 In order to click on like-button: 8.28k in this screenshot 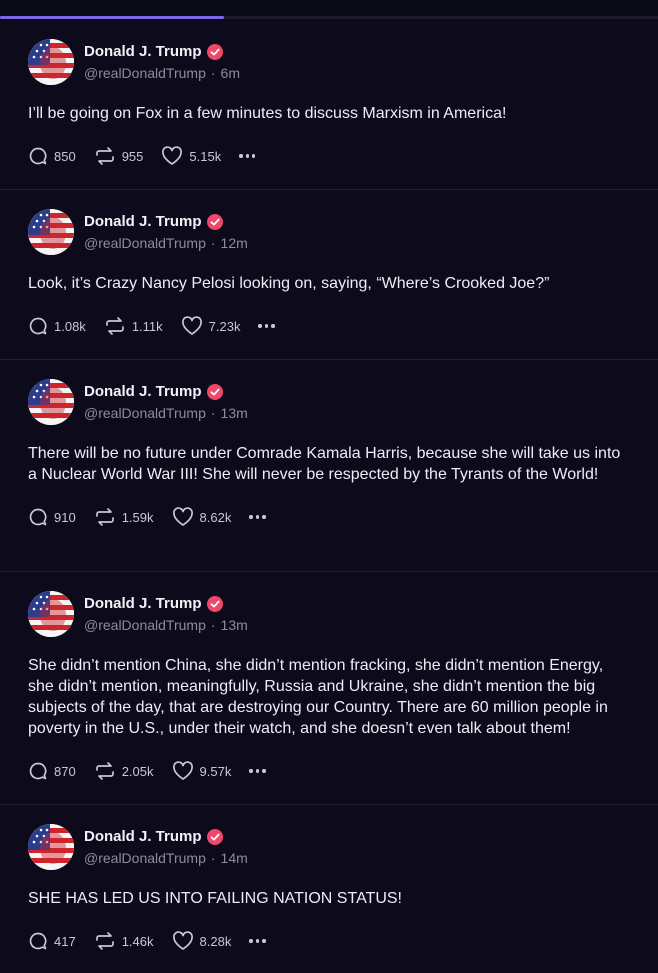, I will do `click(202, 941)`.